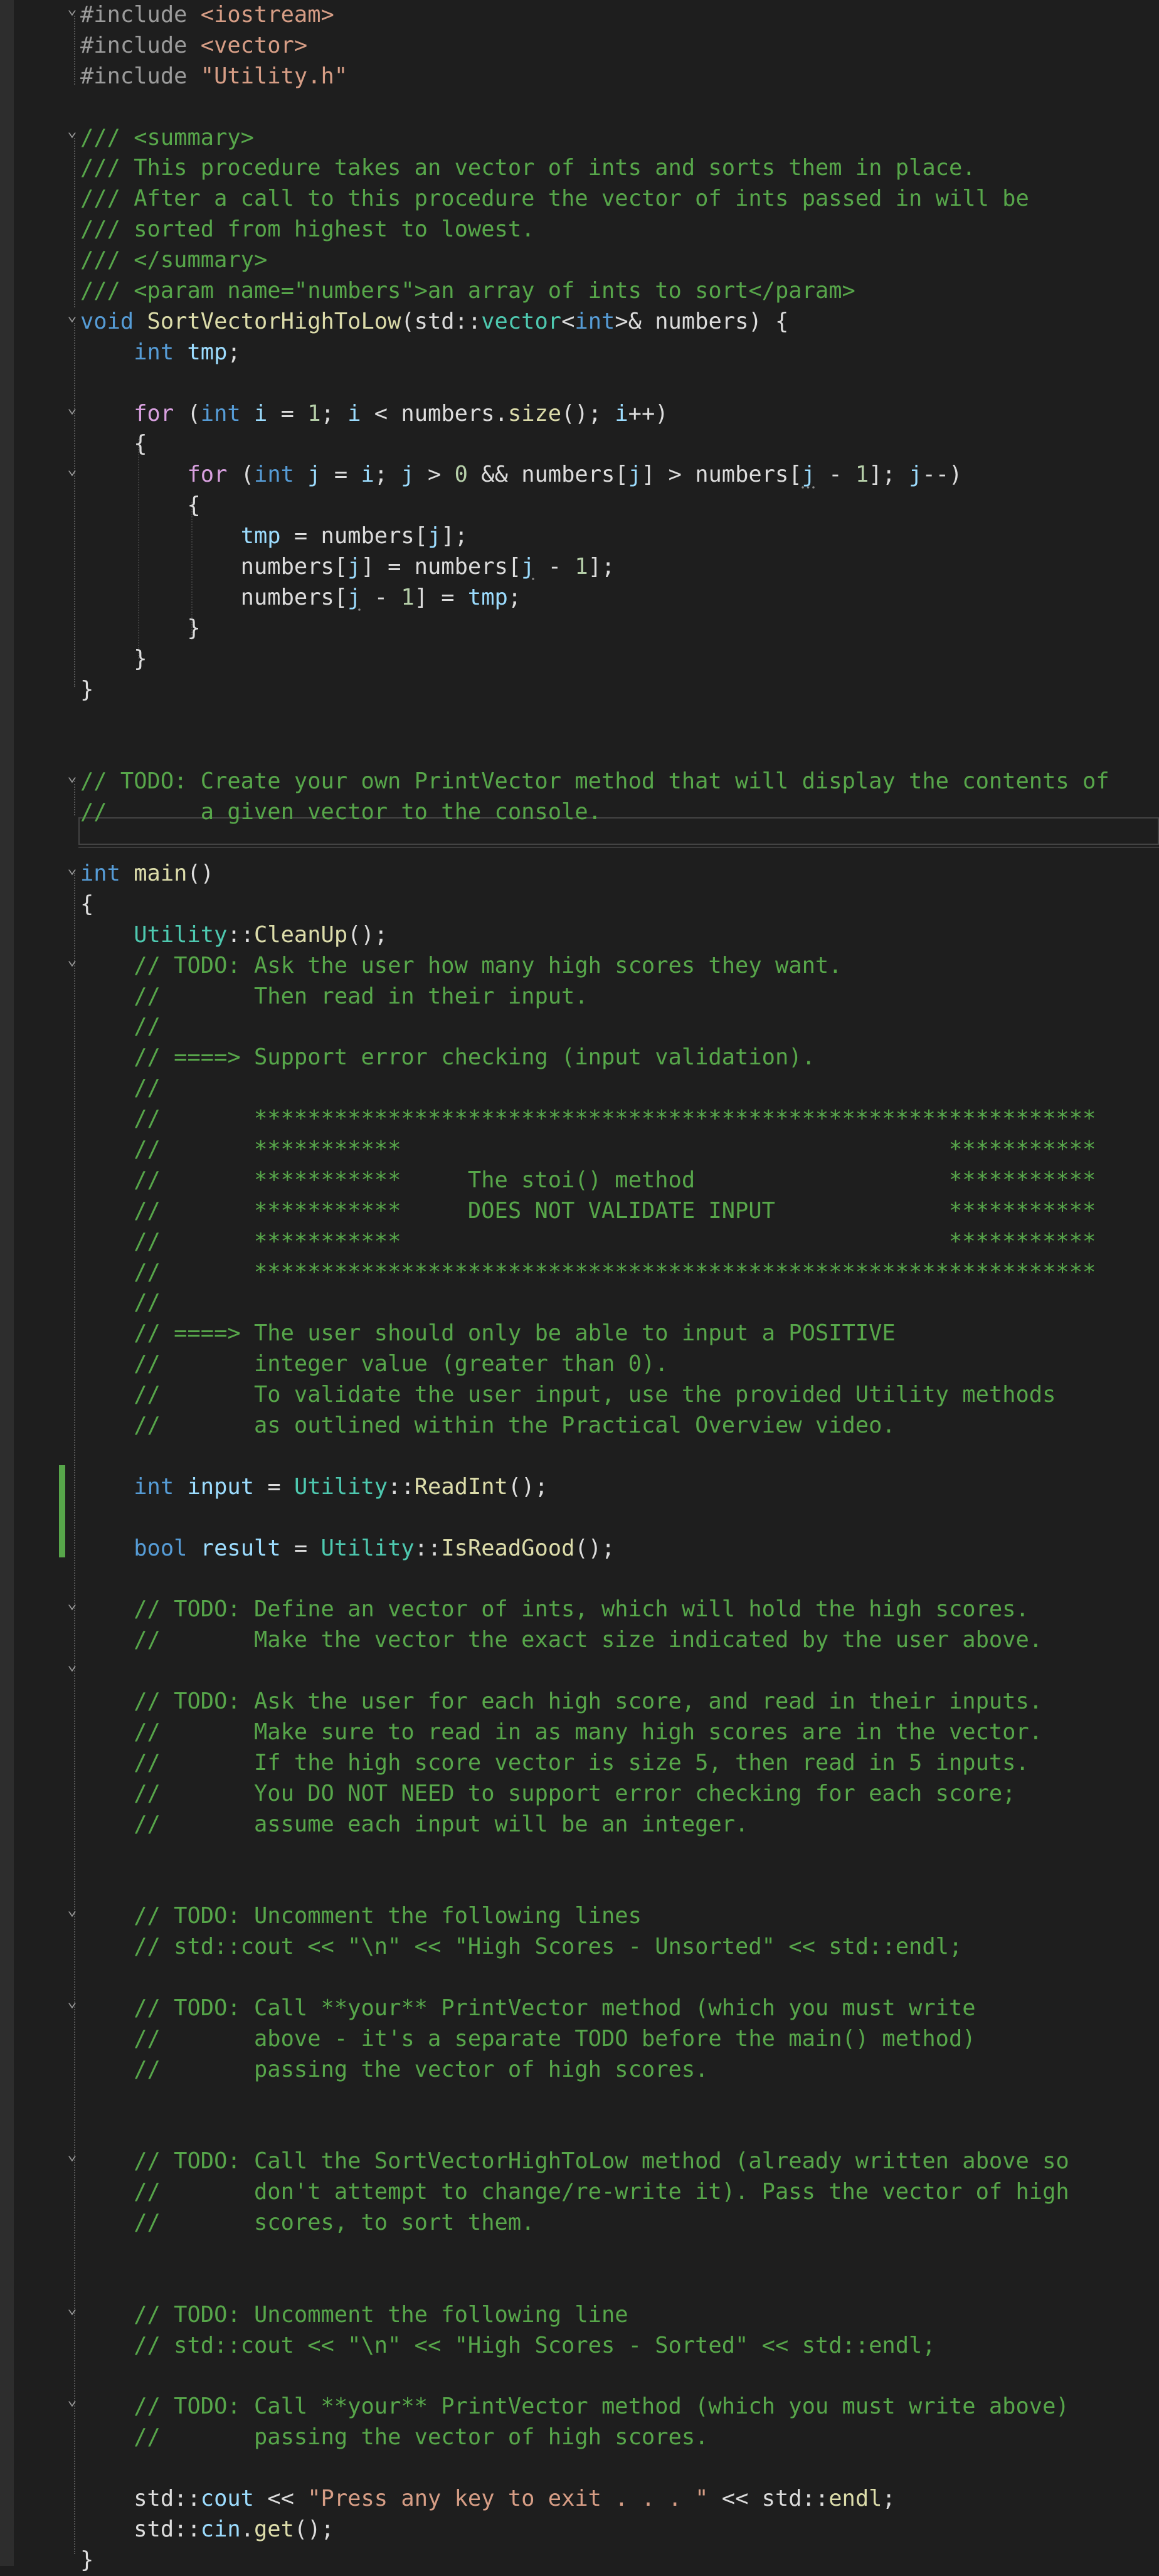  Describe the element at coordinates (594, 536) in the screenshot. I see `code-line: tmp = numbers[j];` at that location.